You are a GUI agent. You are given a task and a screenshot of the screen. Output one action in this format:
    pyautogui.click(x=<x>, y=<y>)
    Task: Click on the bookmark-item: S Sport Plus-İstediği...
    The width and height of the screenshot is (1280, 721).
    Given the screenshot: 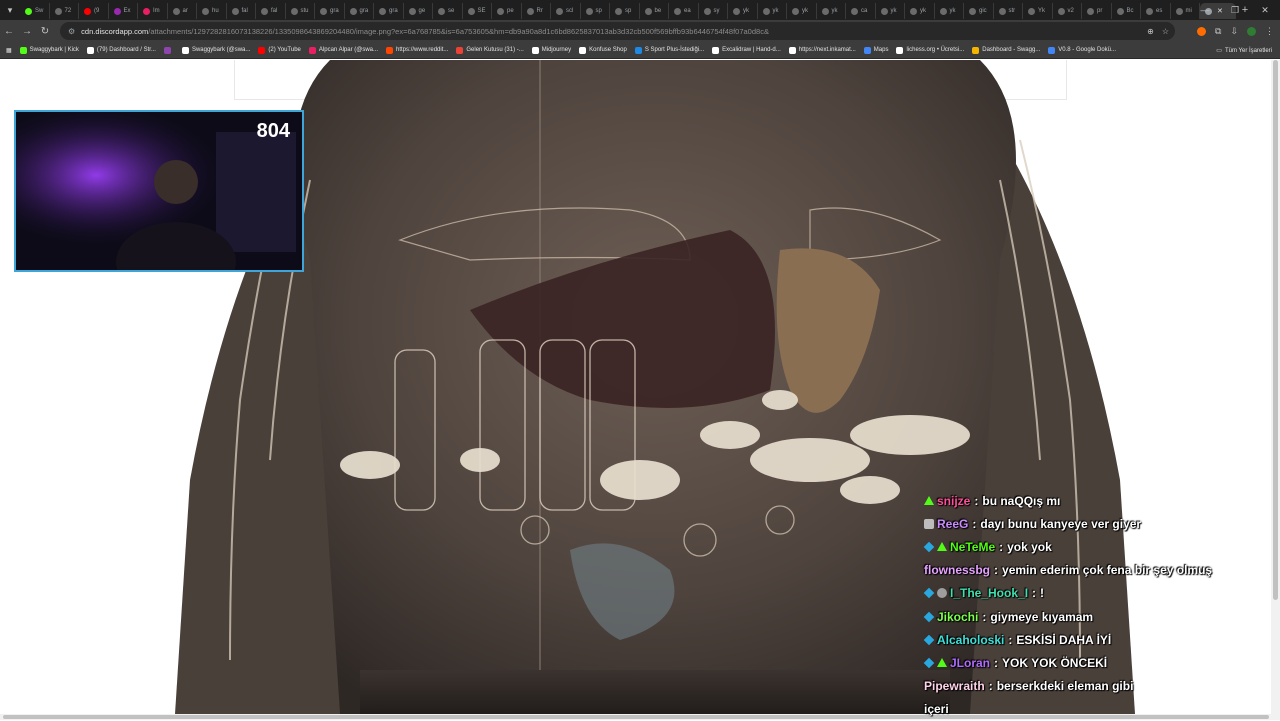 What is the action you would take?
    pyautogui.click(x=669, y=50)
    